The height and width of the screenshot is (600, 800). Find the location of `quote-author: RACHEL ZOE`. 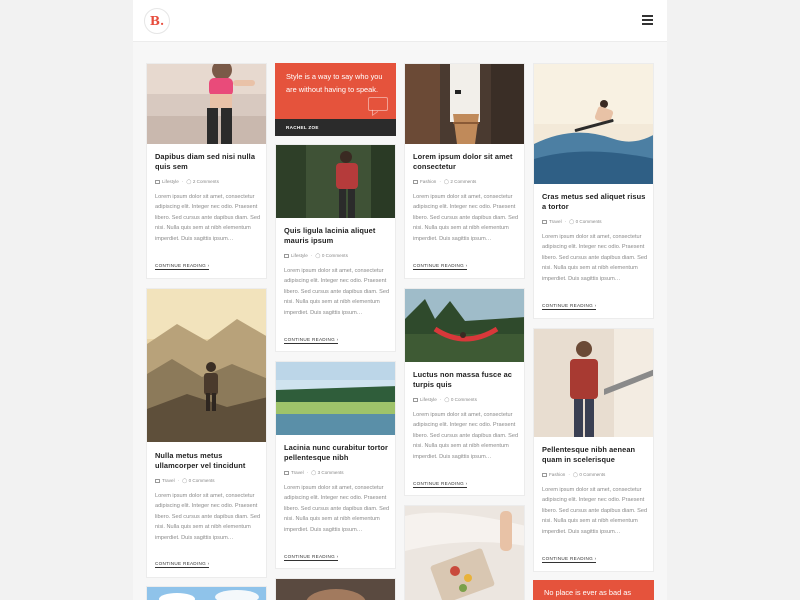

quote-author: RACHEL ZOE is located at coordinates (302, 127).